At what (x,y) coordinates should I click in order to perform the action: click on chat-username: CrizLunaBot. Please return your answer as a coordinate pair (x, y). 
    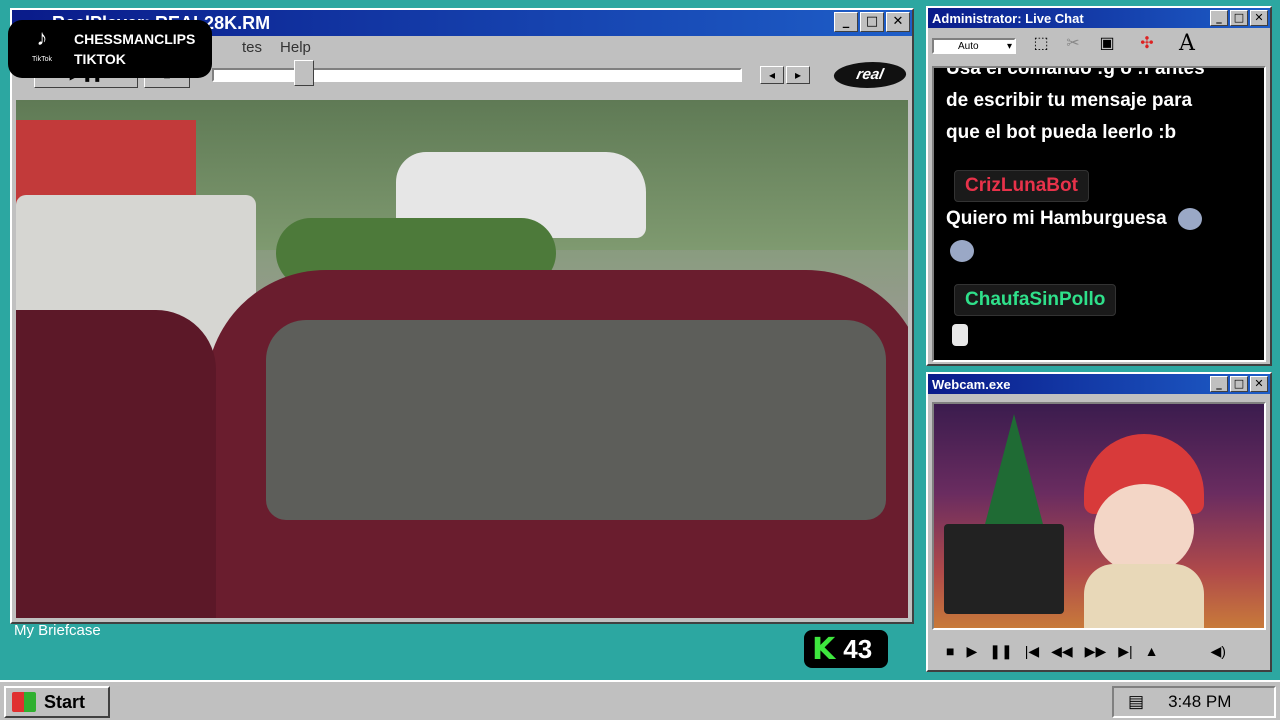
    Looking at the image, I should click on (1021, 186).